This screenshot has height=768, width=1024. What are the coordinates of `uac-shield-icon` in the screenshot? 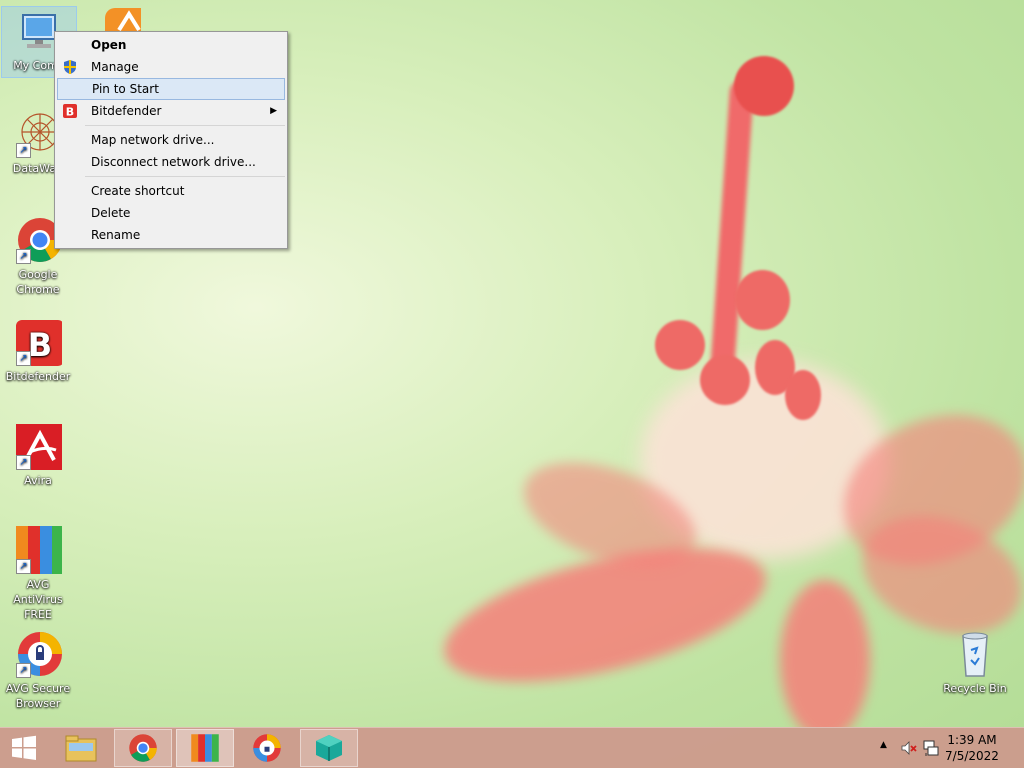 It's located at (70, 67).